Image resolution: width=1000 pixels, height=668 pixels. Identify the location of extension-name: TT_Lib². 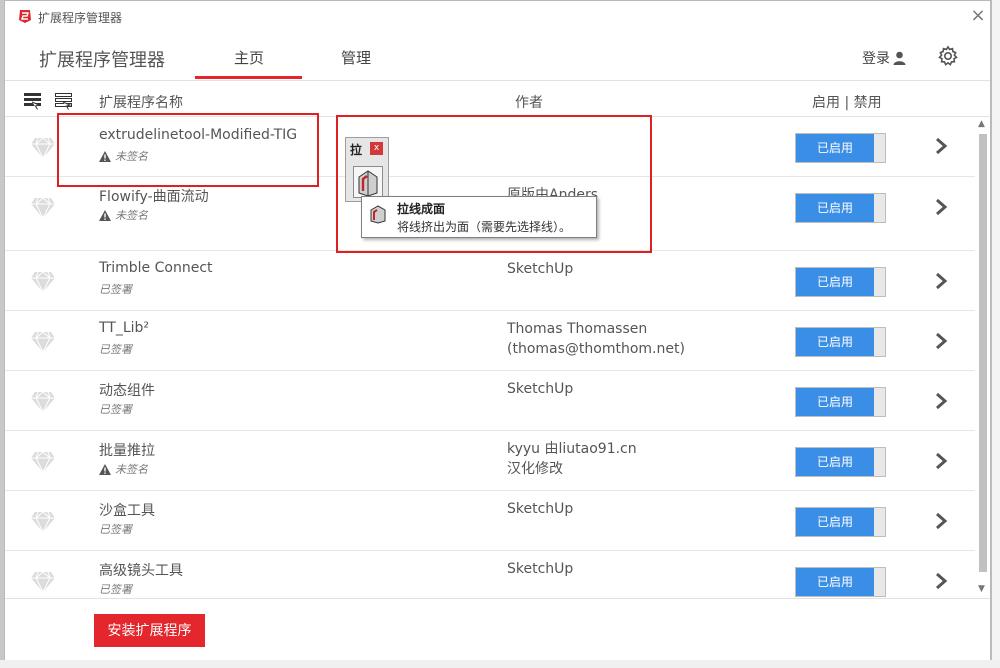
(124, 328).